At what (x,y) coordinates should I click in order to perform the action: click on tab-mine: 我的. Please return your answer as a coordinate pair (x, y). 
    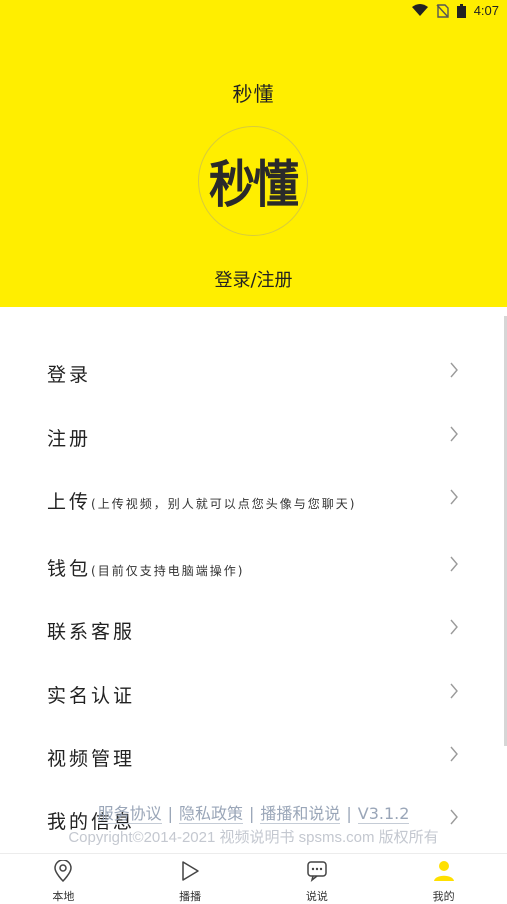
    Looking at the image, I should click on (443, 878).